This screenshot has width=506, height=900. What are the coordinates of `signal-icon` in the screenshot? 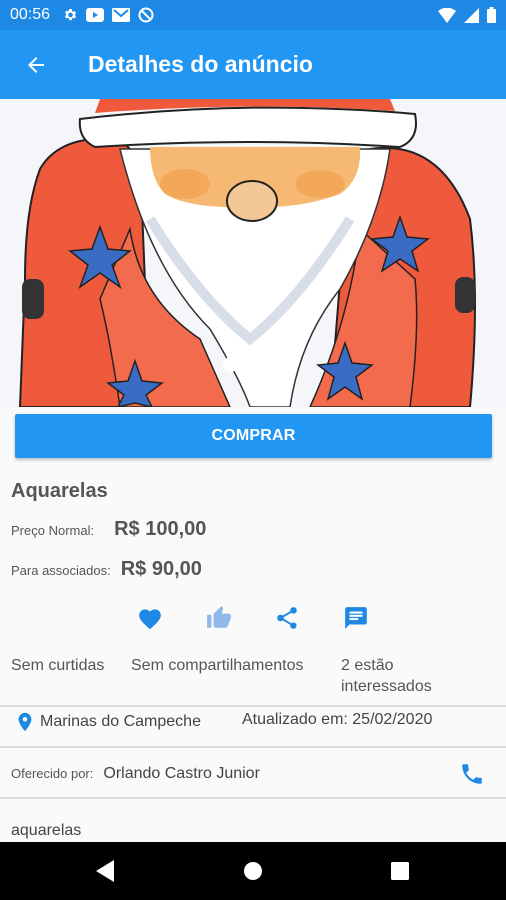 It's located at (471, 15).